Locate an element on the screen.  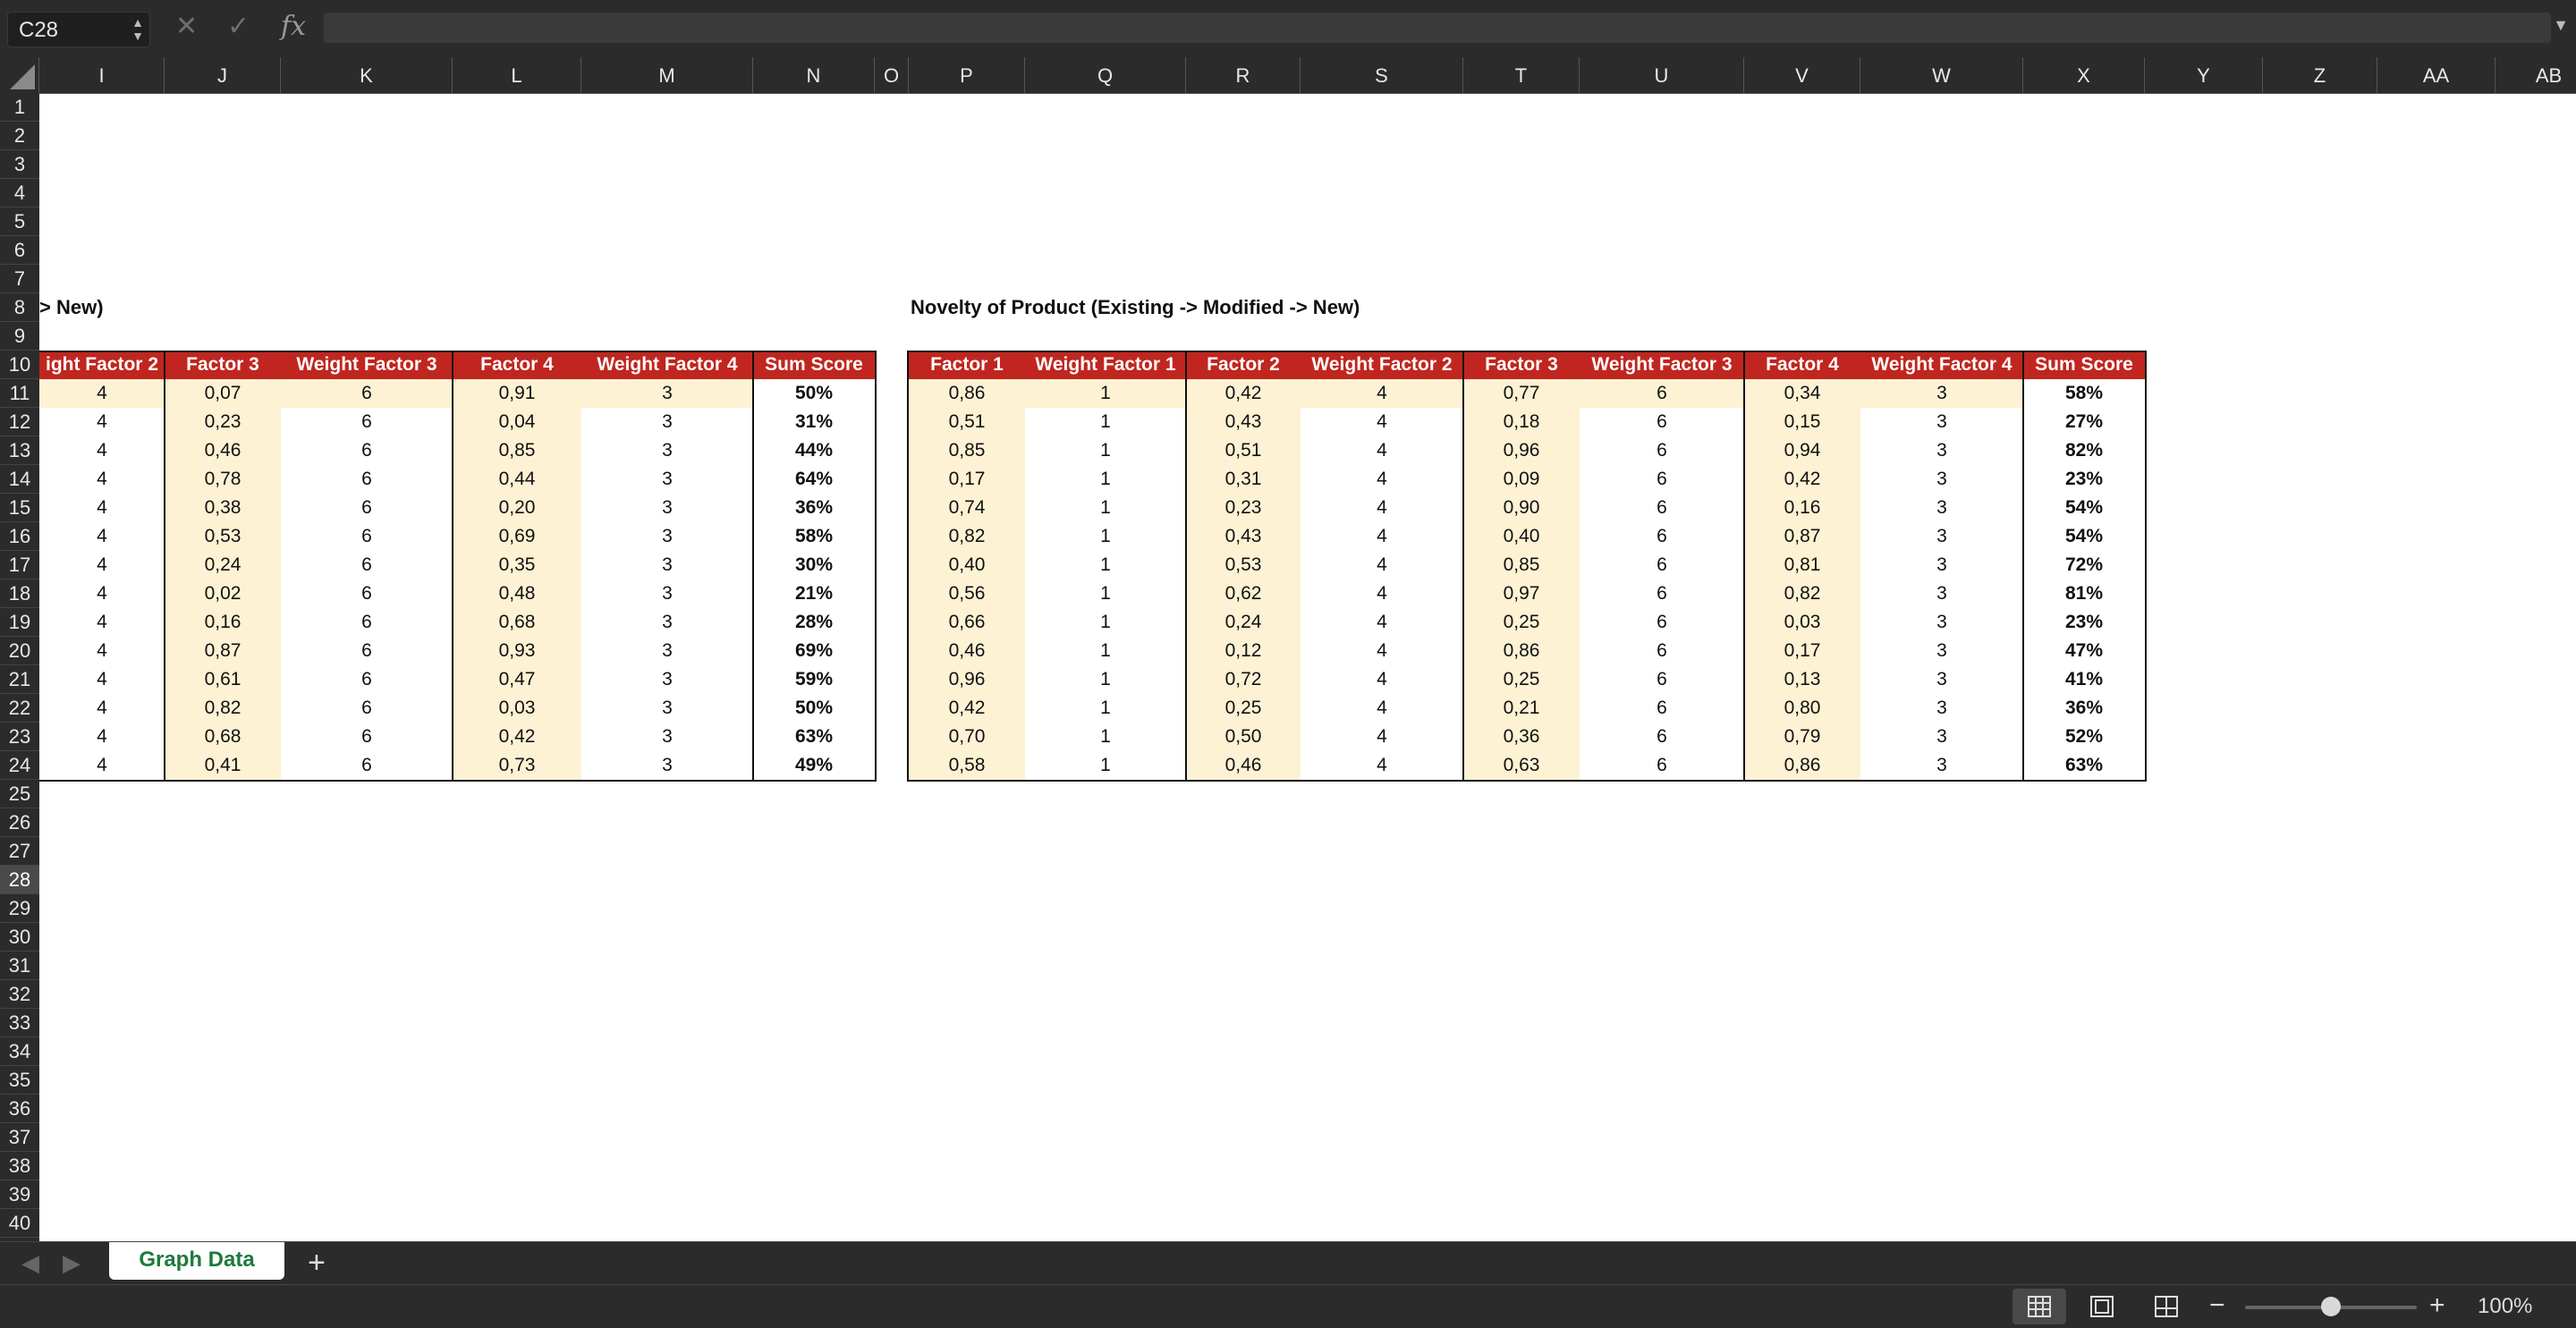
table-cell: 0,04 is located at coordinates (517, 422).